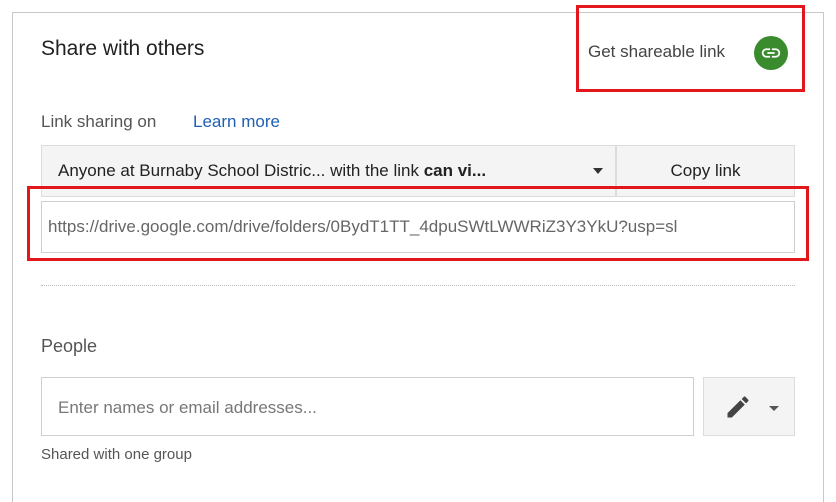  Describe the element at coordinates (774, 408) in the screenshot. I see `chevron-down-icon` at that location.